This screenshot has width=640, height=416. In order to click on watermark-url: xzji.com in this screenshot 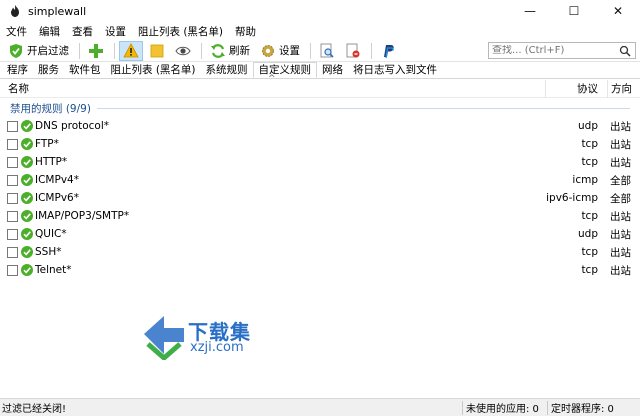, I will do `click(217, 347)`.